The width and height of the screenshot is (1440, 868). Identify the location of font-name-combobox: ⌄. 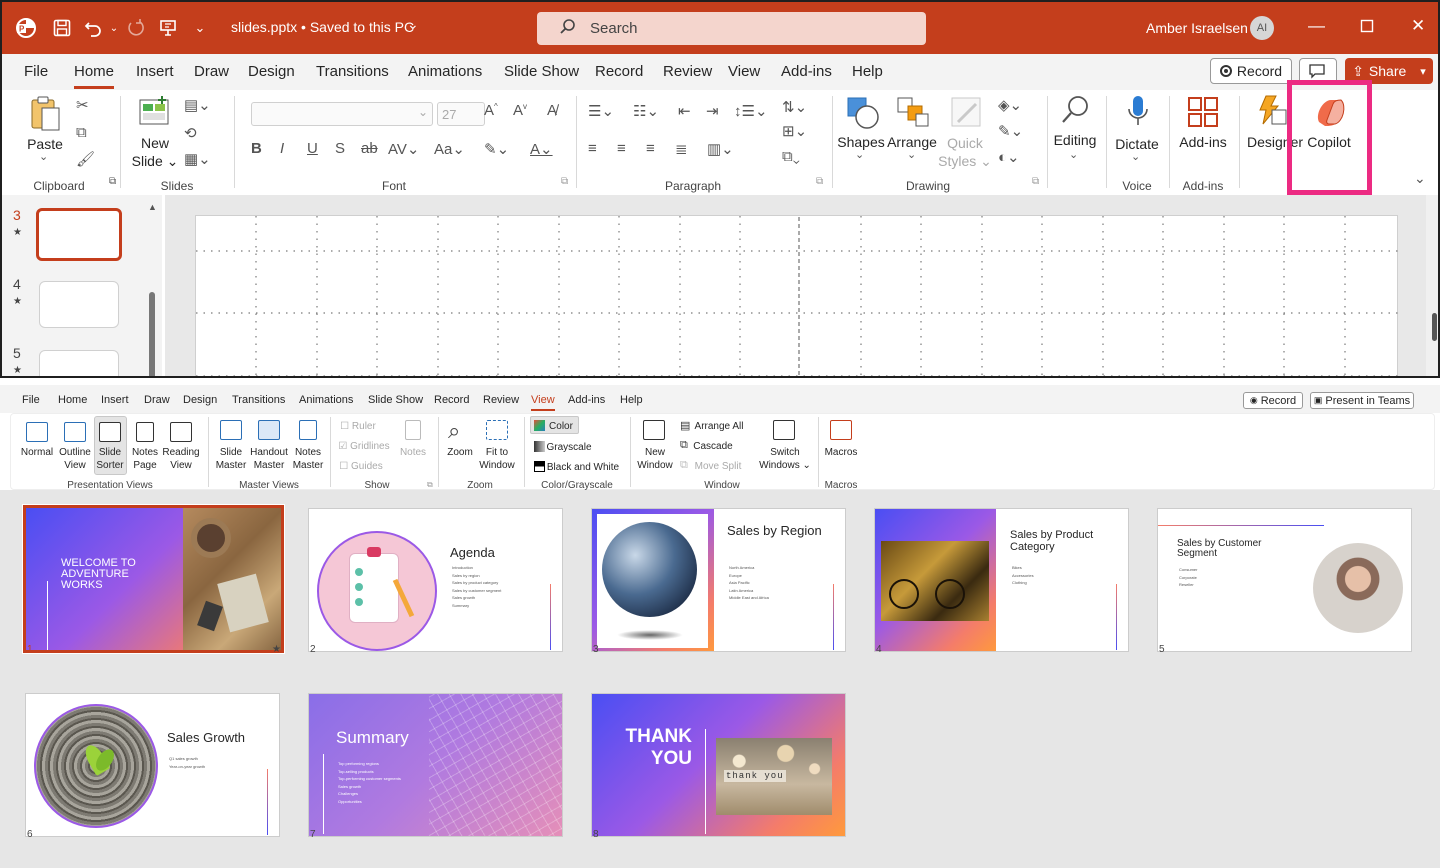
(342, 114).